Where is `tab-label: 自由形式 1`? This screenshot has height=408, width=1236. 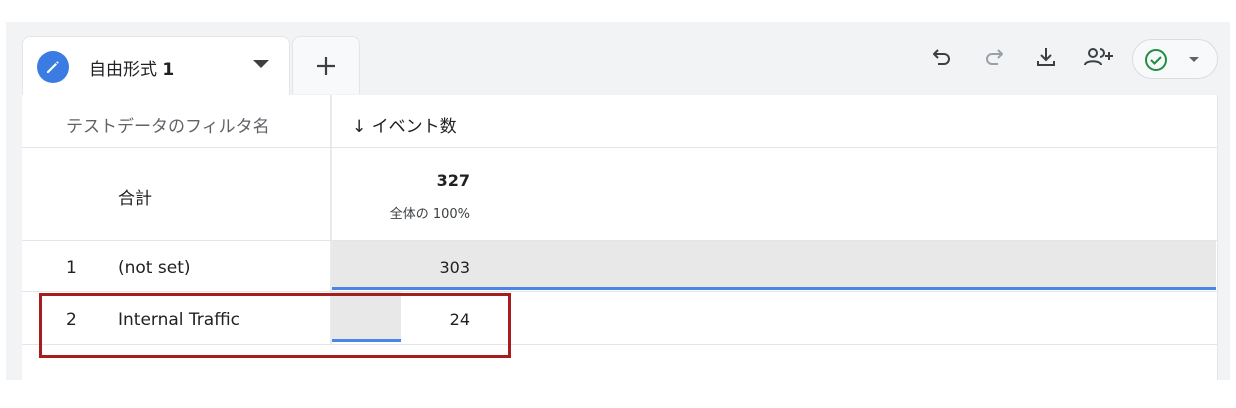 tab-label: 自由形式 1 is located at coordinates (131, 67).